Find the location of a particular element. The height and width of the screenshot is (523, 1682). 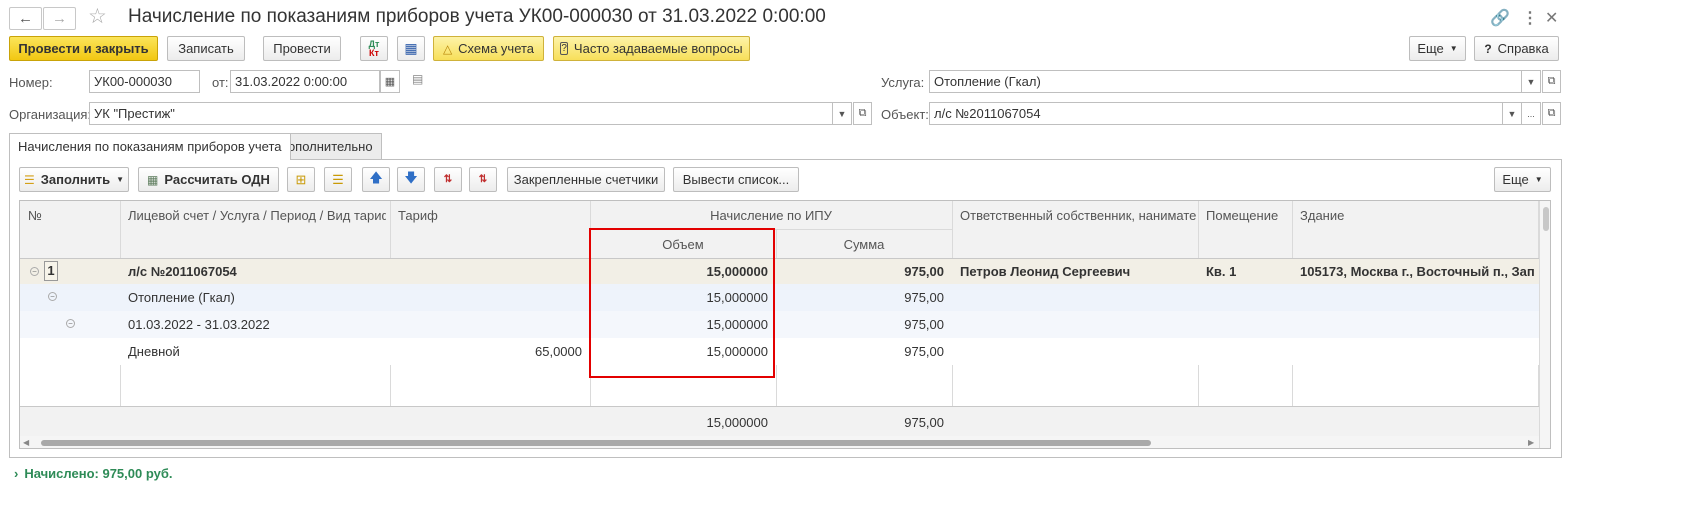

calendar-icon: ▦ is located at coordinates (390, 82).